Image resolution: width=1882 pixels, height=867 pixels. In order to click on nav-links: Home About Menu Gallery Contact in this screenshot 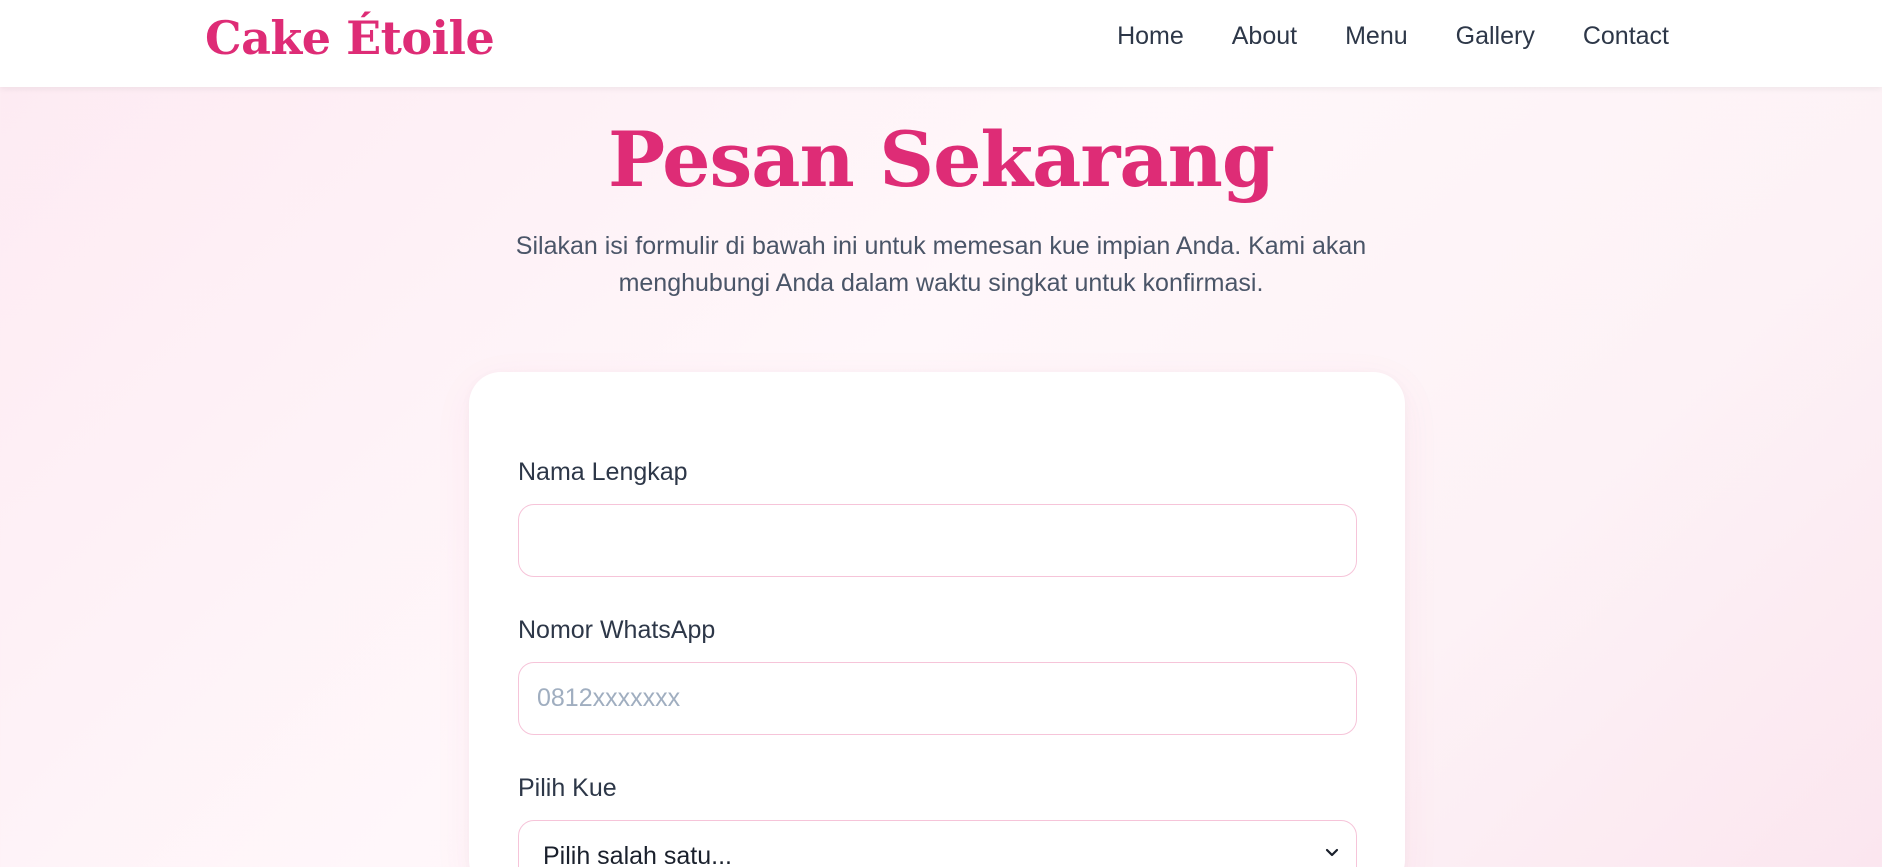, I will do `click(1393, 36)`.